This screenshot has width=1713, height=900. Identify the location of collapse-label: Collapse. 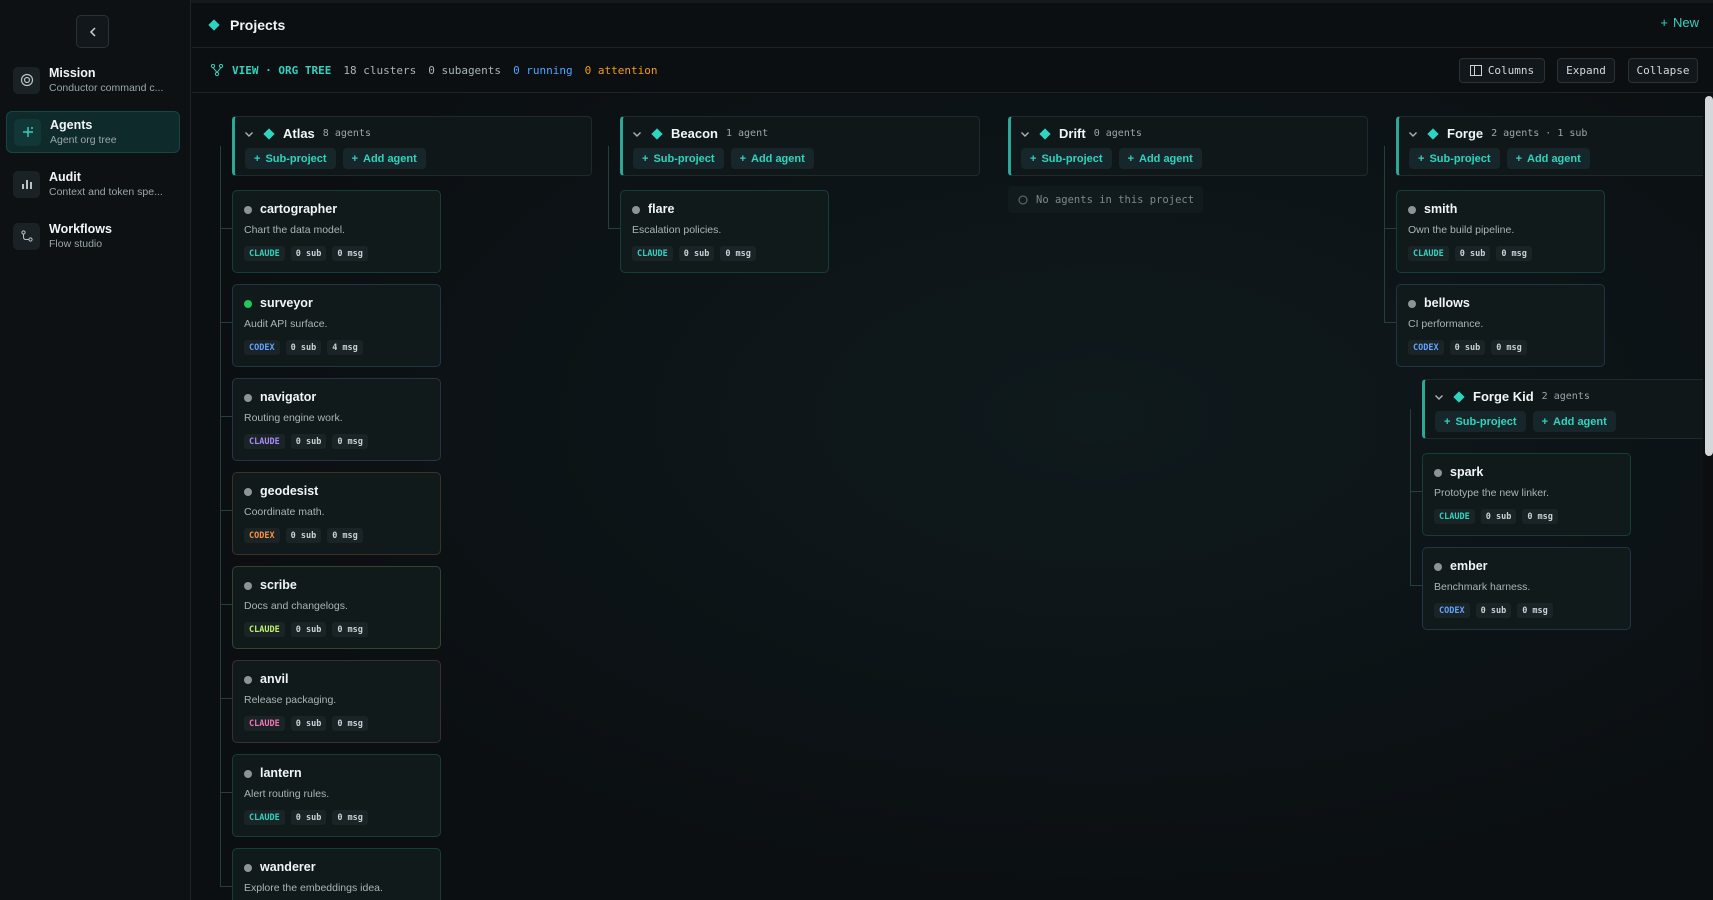
(1663, 70).